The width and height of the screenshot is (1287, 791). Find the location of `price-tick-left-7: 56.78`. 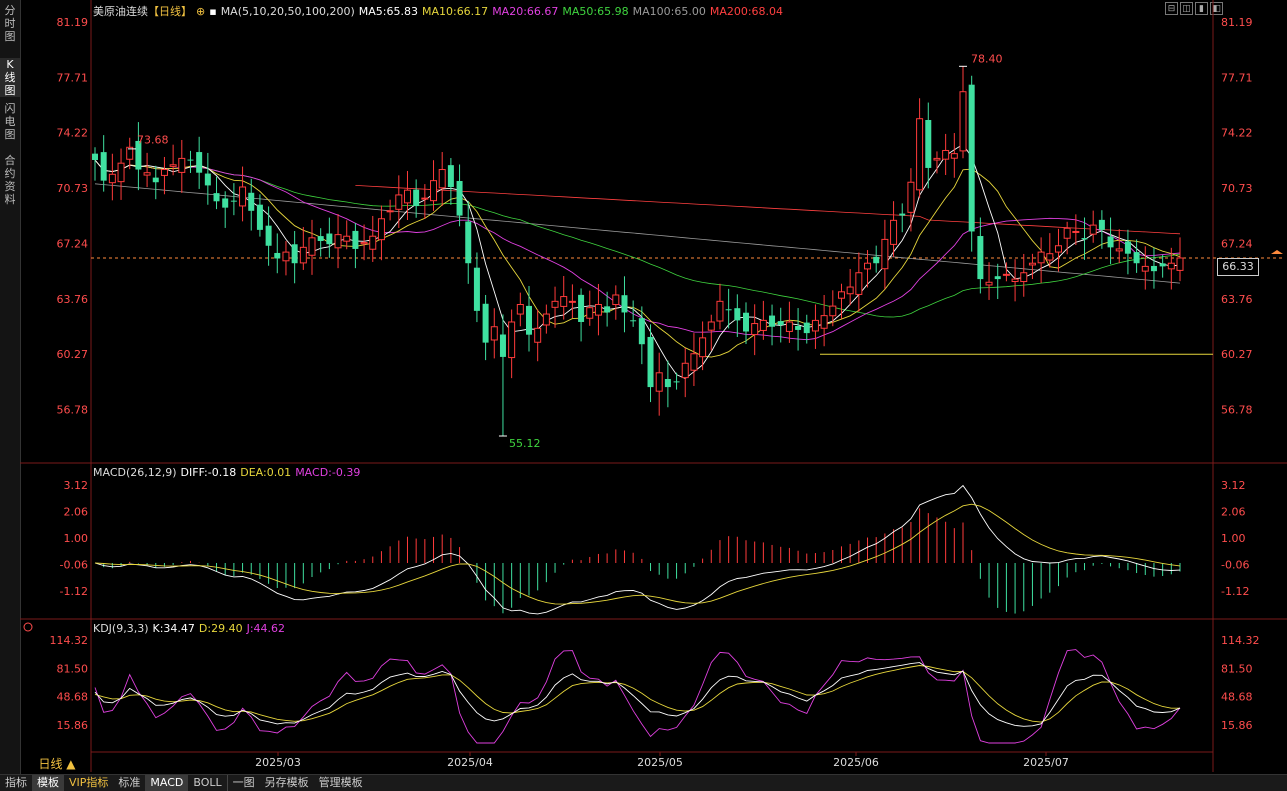

price-tick-left-7: 56.78 is located at coordinates (73, 410).